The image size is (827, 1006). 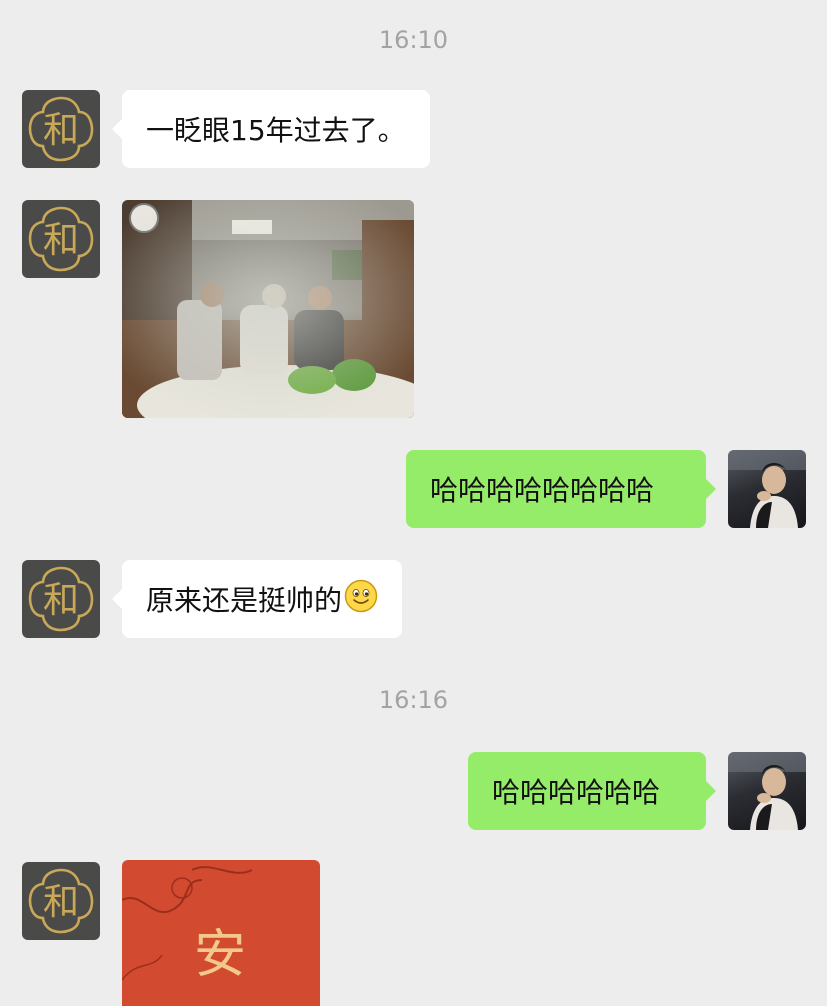 I want to click on incoming-message-bubble: 一眨眼15年过去了。, so click(x=271, y=129).